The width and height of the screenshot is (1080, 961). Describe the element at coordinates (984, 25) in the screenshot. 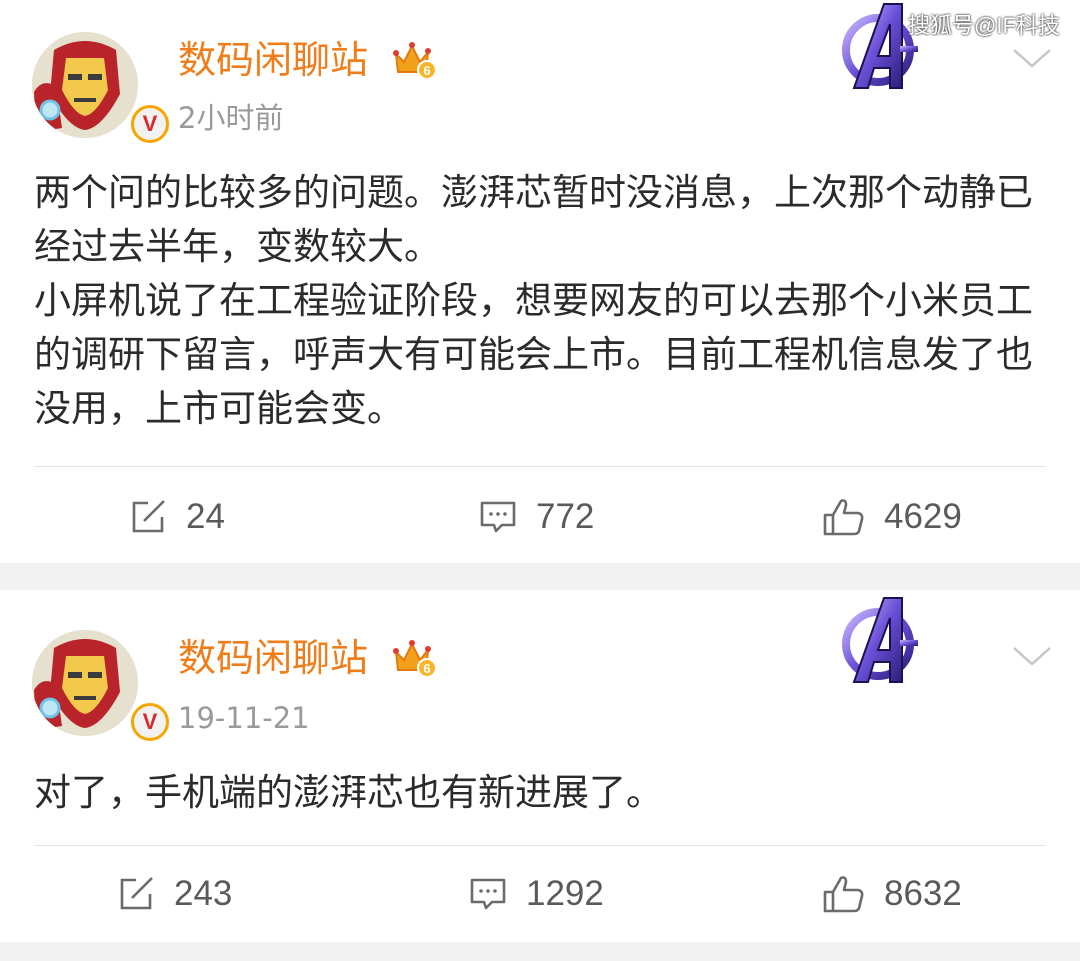

I see `watermark: 搜狐号@IF科技` at that location.